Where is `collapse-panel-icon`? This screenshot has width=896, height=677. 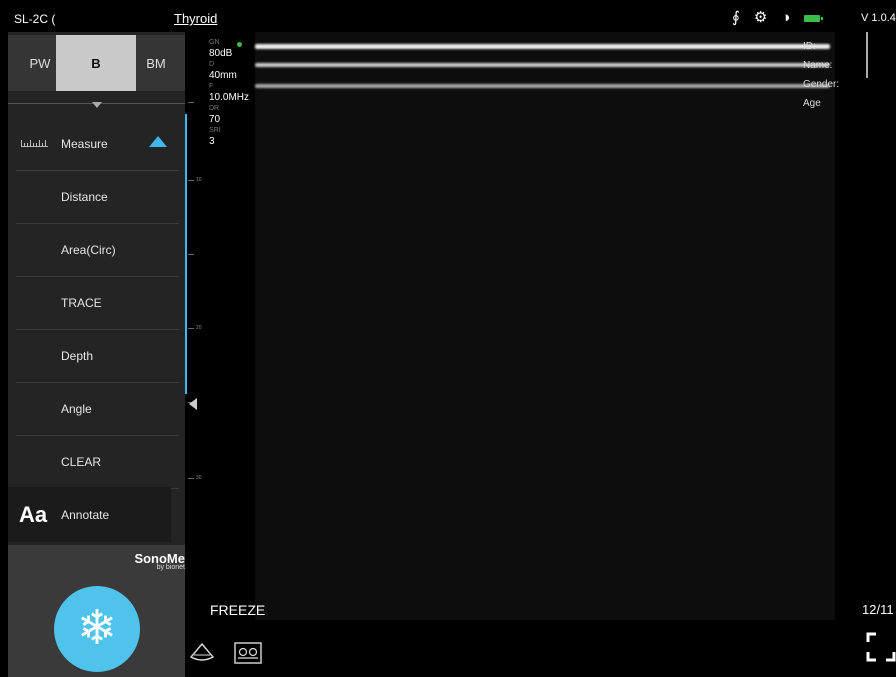 collapse-panel-icon is located at coordinates (193, 404).